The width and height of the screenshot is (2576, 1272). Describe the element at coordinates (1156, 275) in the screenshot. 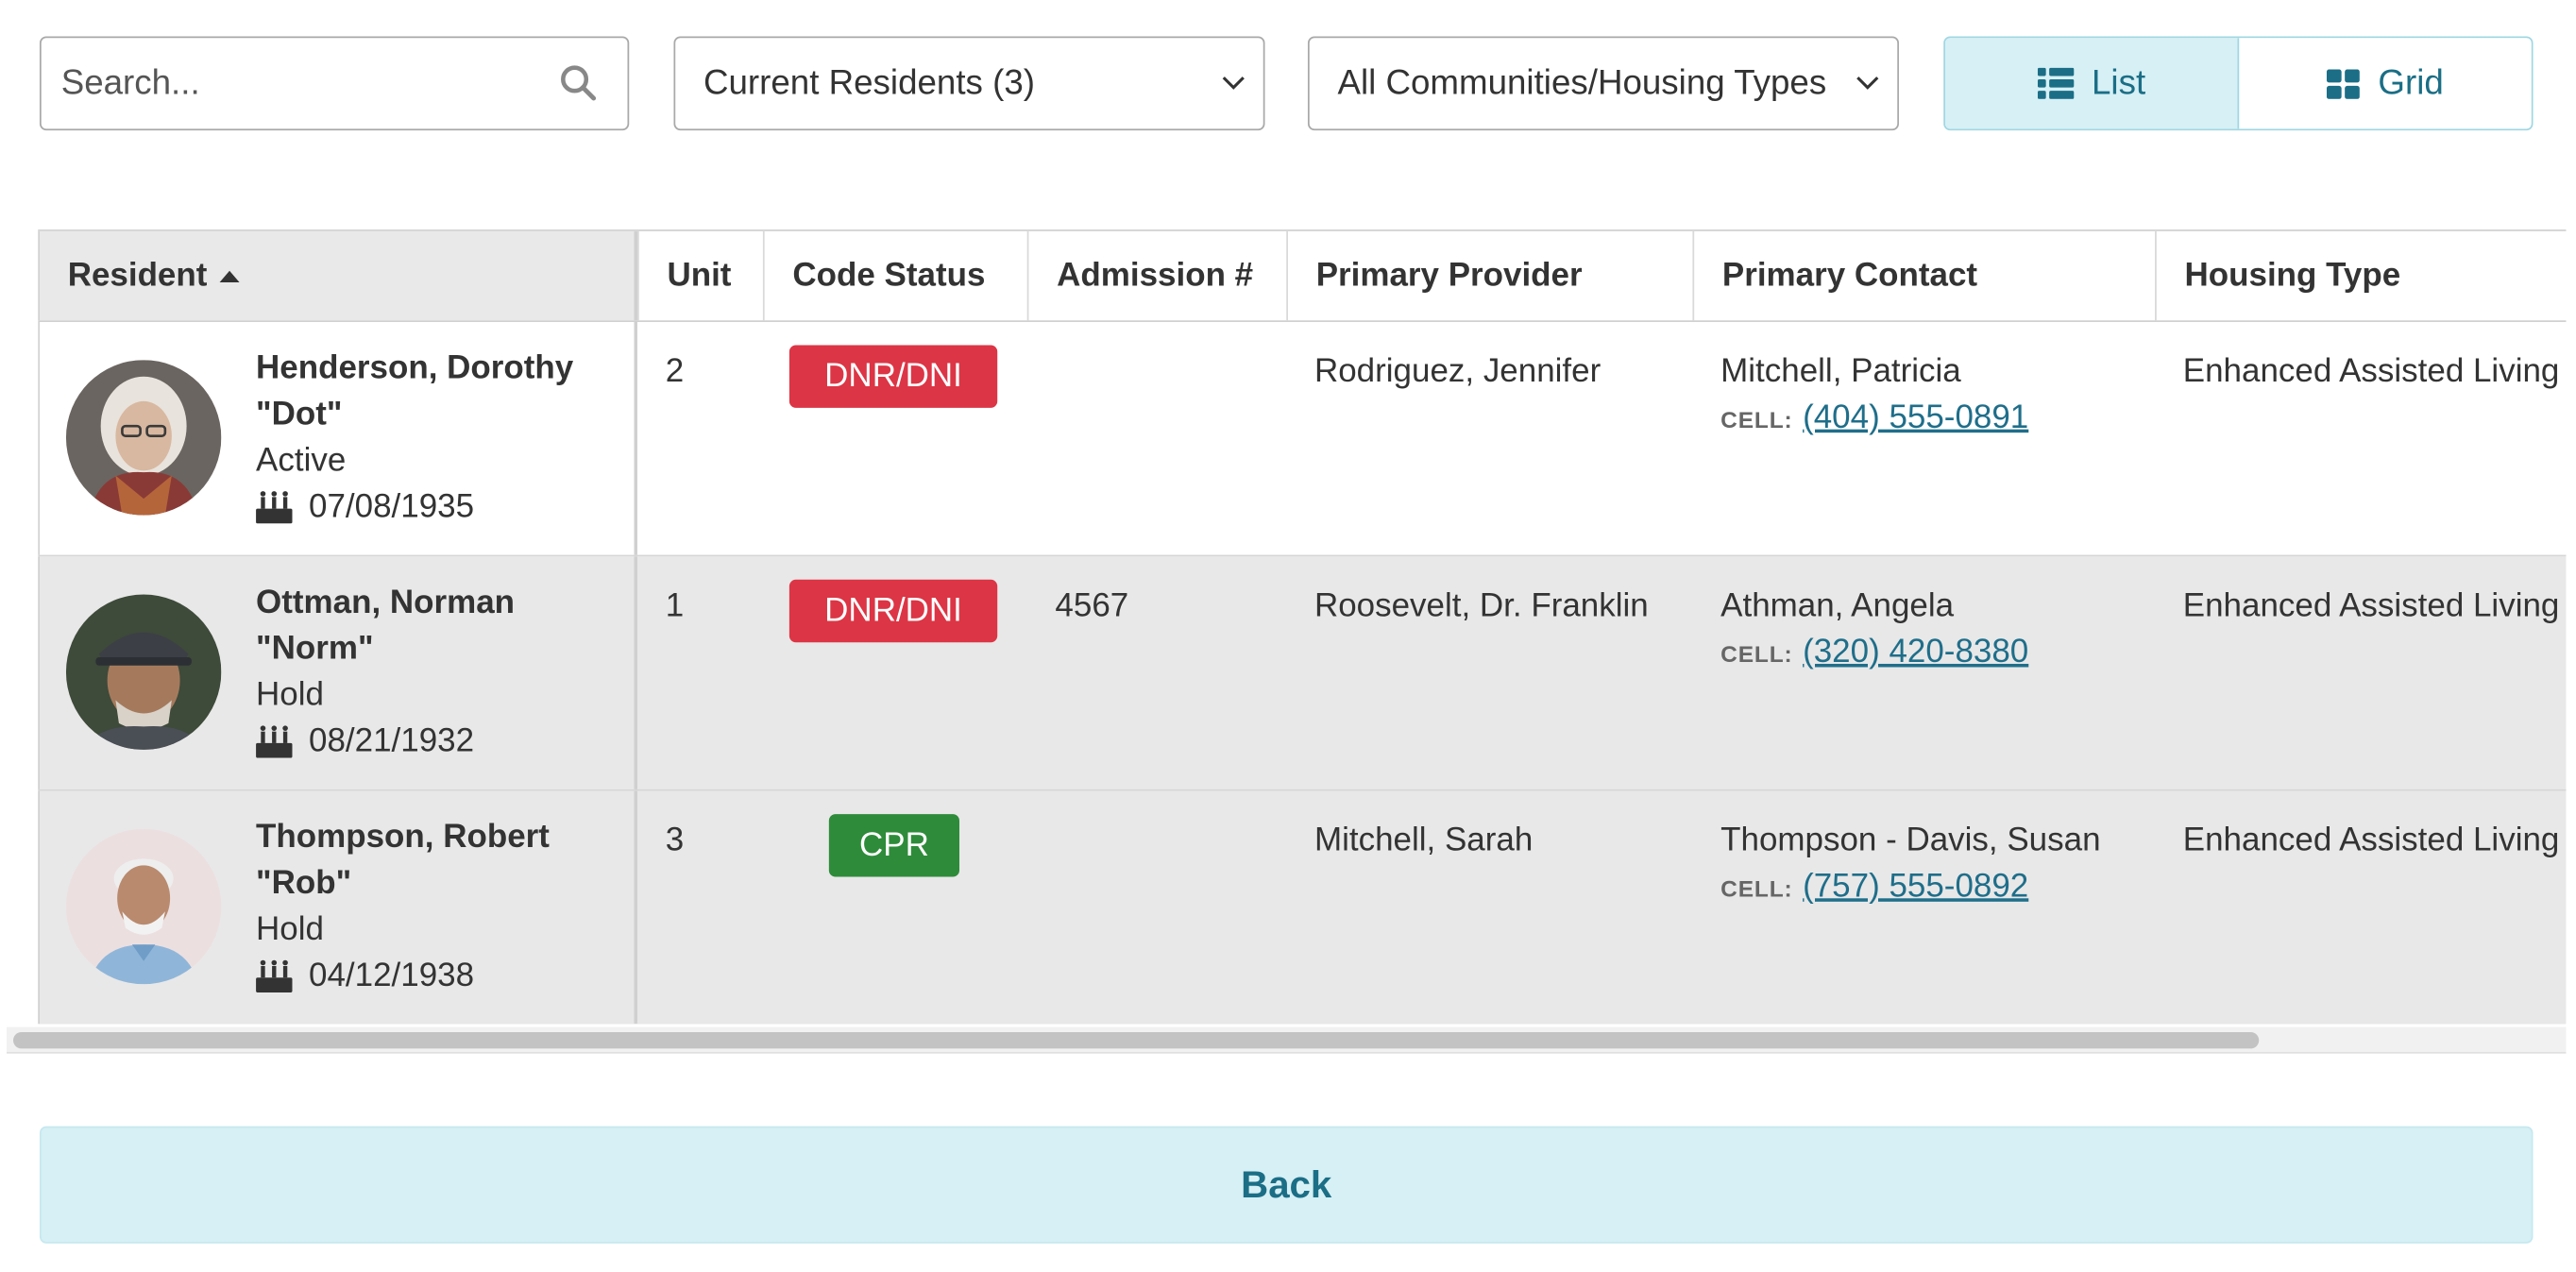

I see `header-admission: Admission #` at that location.